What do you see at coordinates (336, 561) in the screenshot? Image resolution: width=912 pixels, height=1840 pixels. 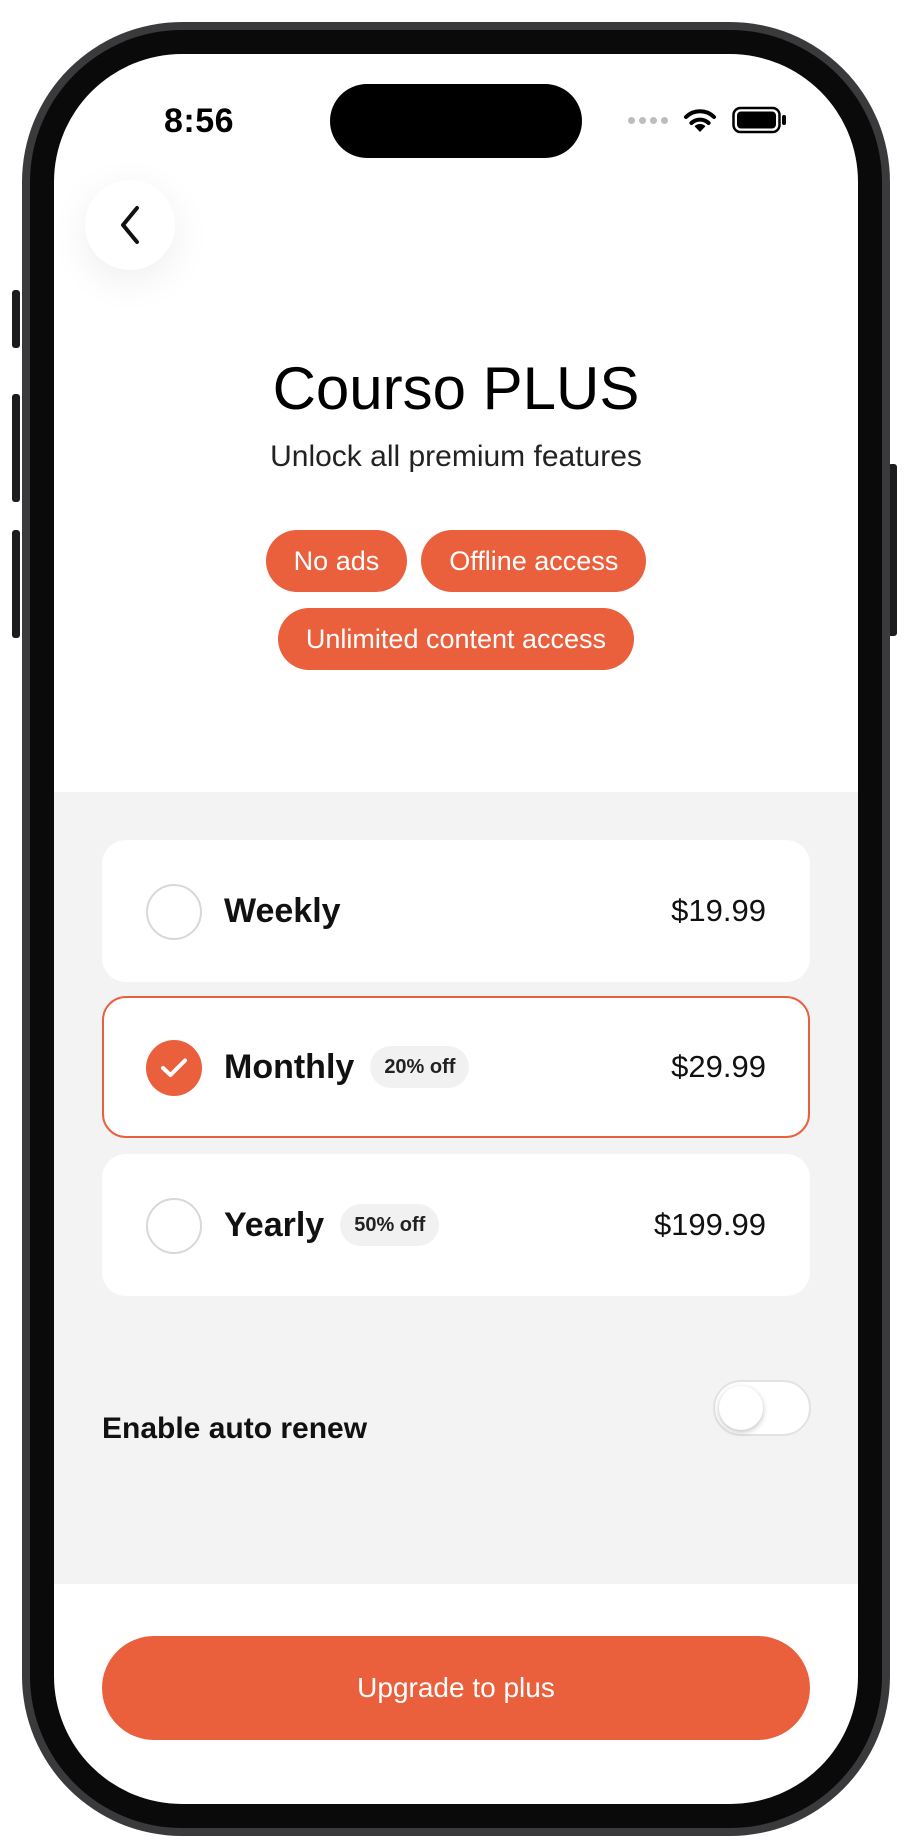 I see `feature-chip-no-ads: No ads` at bounding box center [336, 561].